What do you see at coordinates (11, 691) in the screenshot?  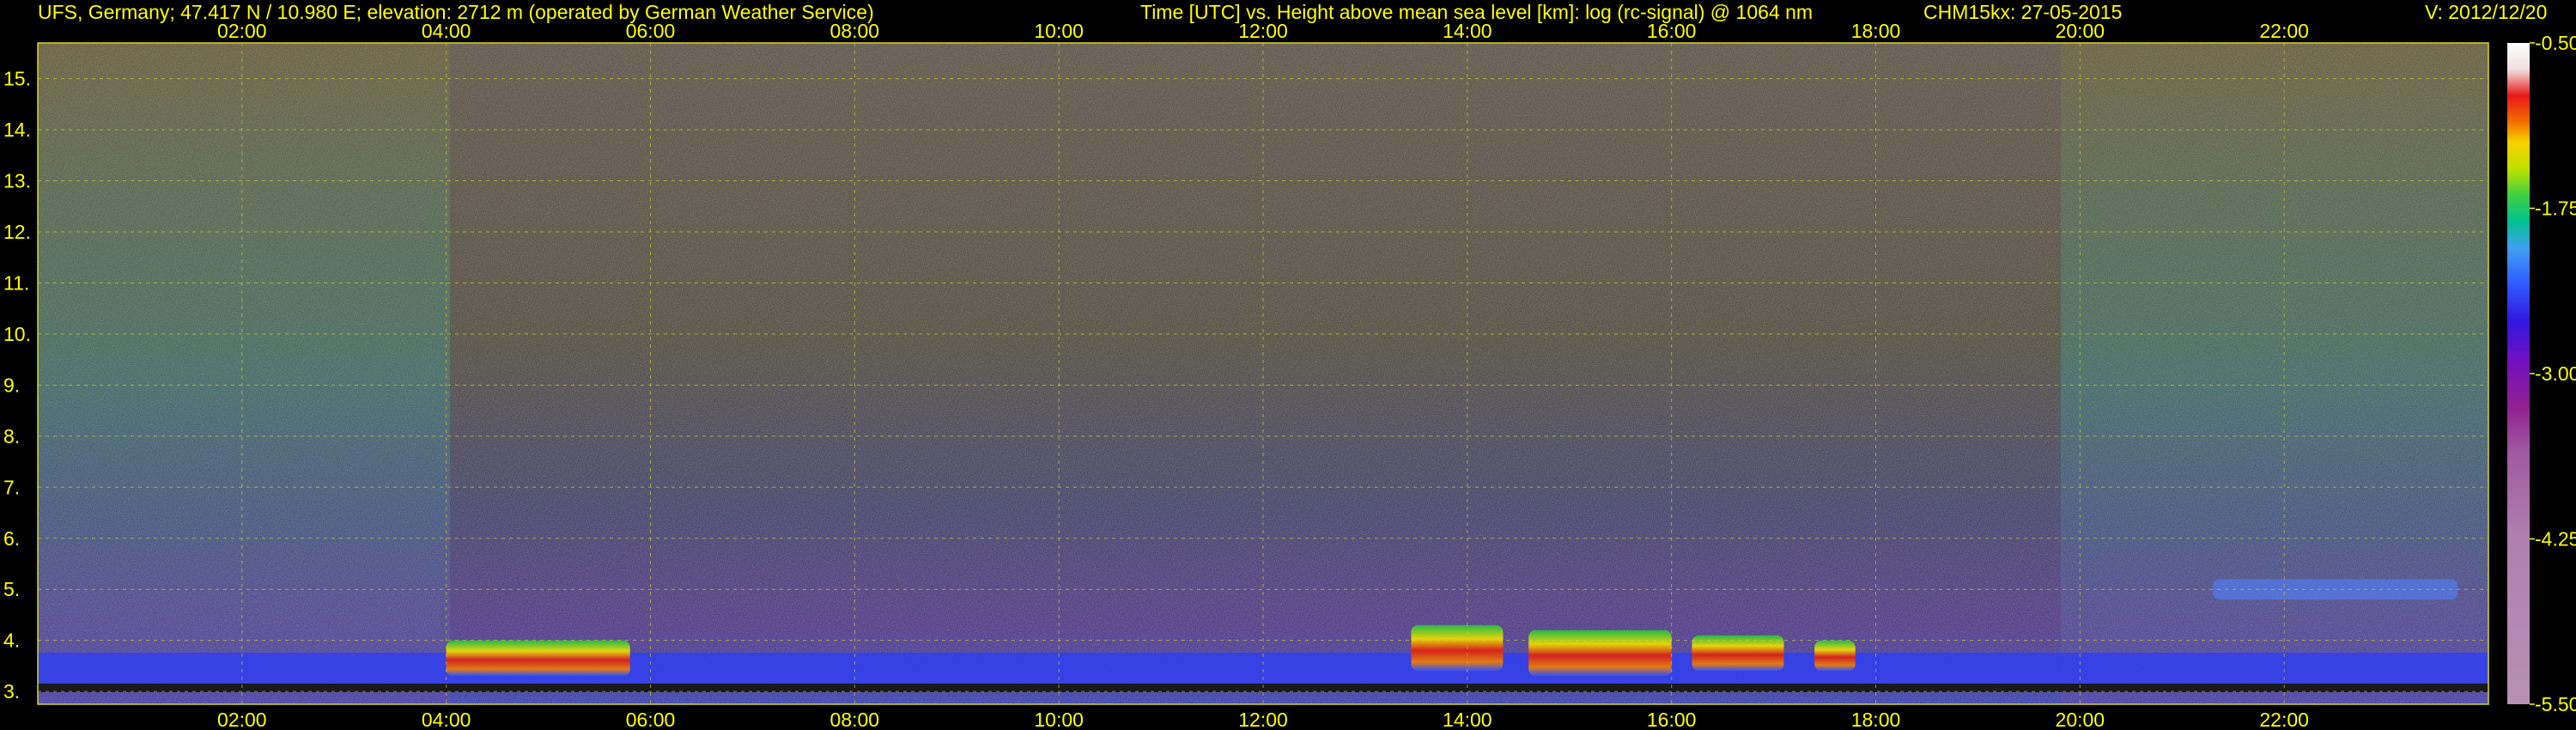 I see `y-tick-label: 3.` at bounding box center [11, 691].